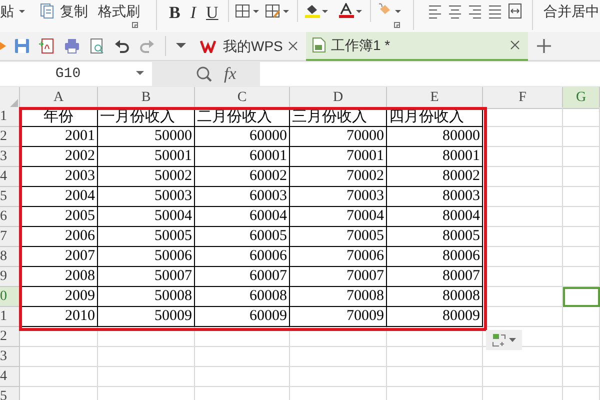 The height and width of the screenshot is (400, 600). I want to click on table-cell: 80001, so click(435, 157).